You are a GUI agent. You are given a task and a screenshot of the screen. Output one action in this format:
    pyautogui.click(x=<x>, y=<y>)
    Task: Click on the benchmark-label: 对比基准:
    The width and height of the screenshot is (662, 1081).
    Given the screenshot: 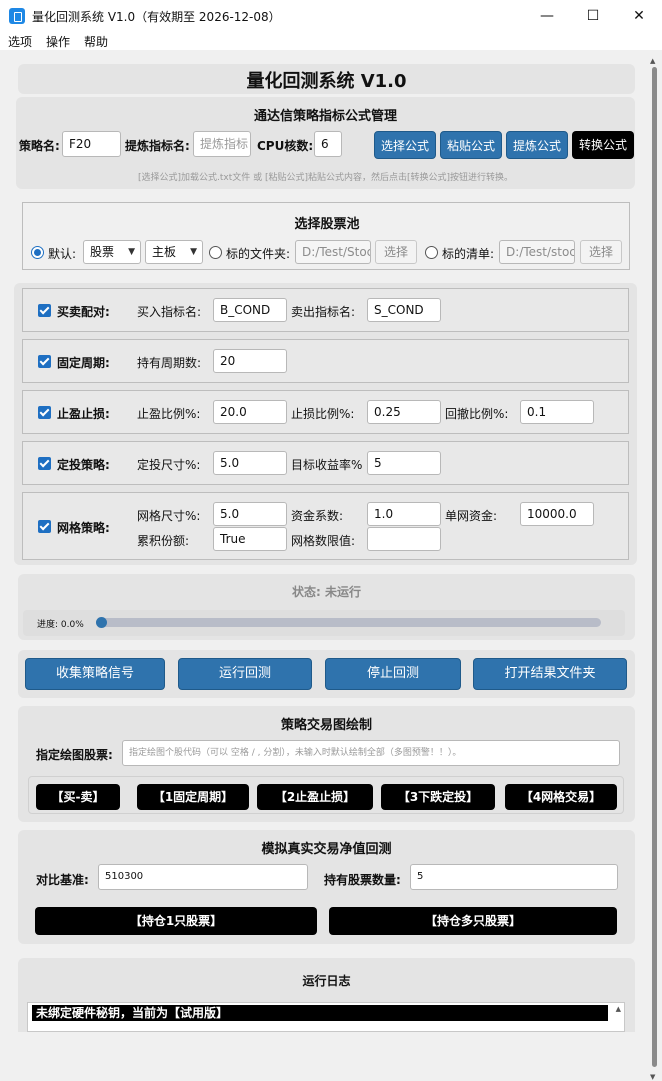 What is the action you would take?
    pyautogui.click(x=62, y=880)
    